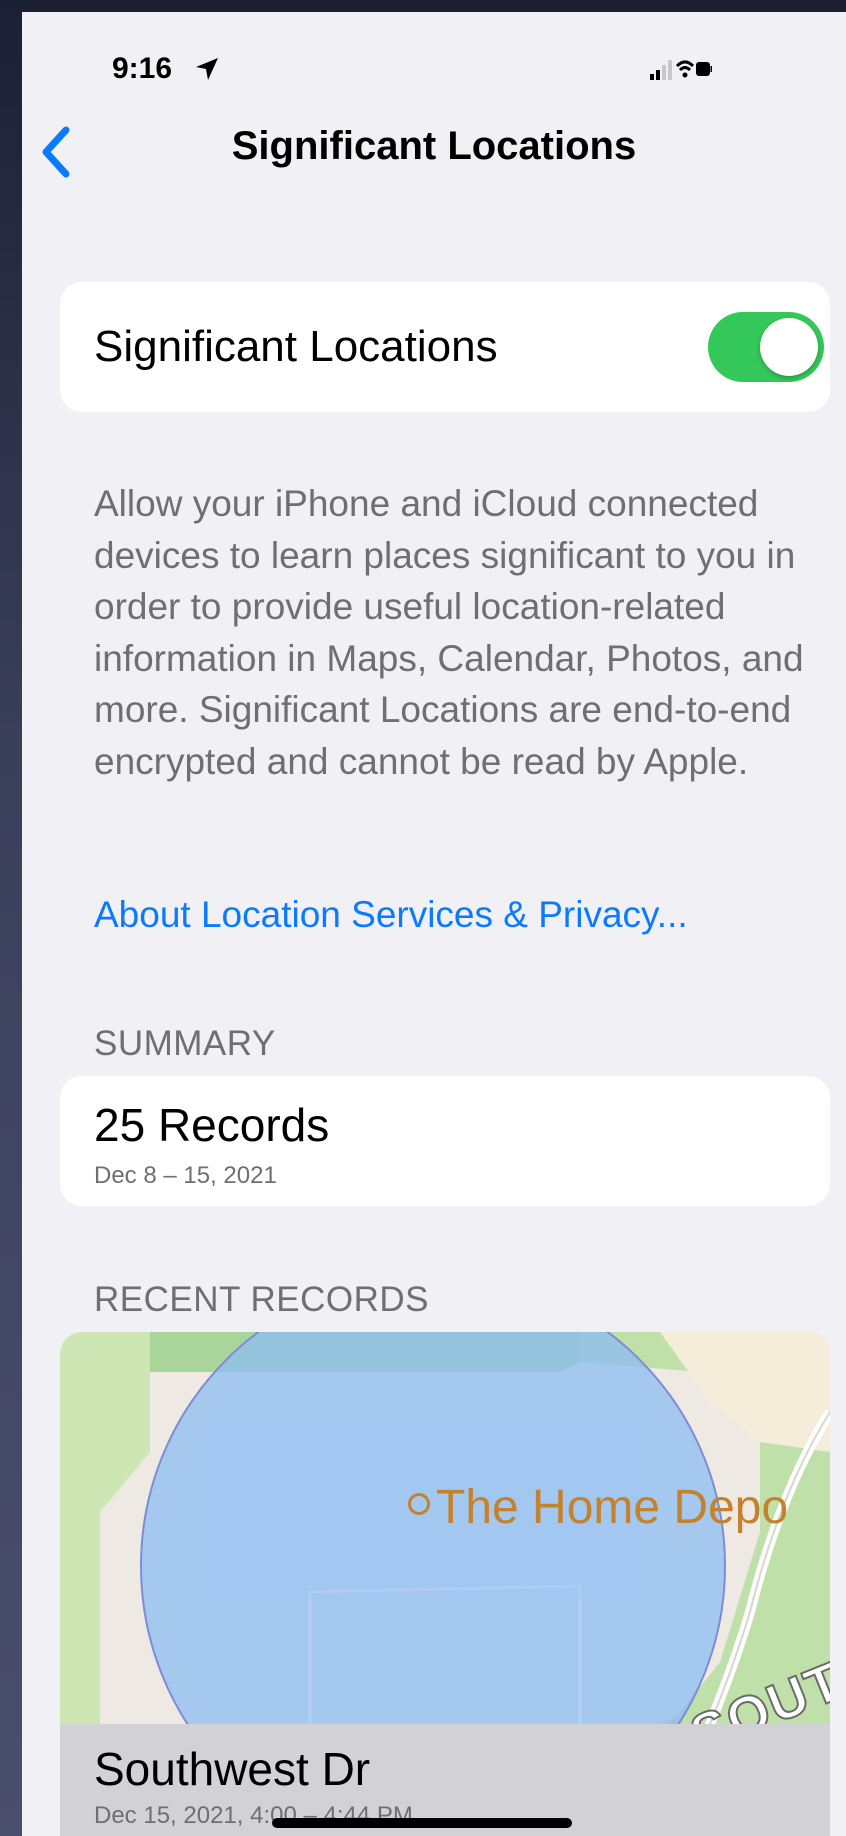 This screenshot has height=1836, width=846. What do you see at coordinates (445, 1141) in the screenshot?
I see `summary-row: 25 Records Dec 8 – 15, 2021` at bounding box center [445, 1141].